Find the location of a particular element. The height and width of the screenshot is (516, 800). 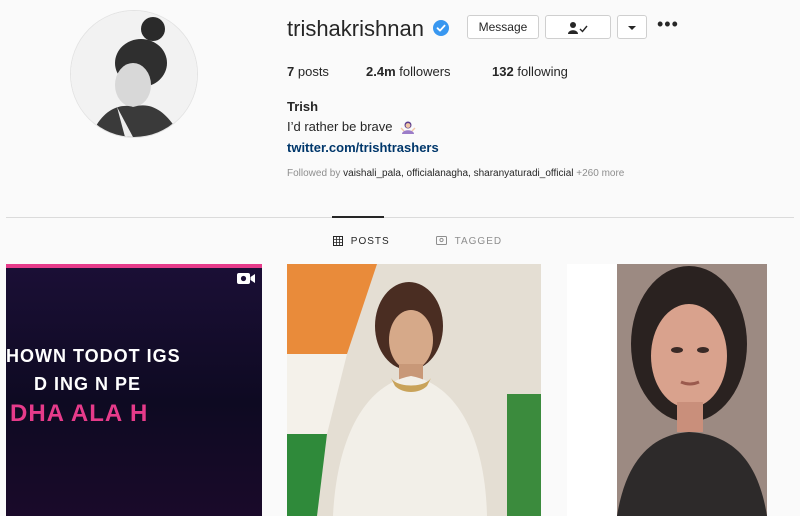

external-link: twitter.com/trishtrashers is located at coordinates (363, 147).